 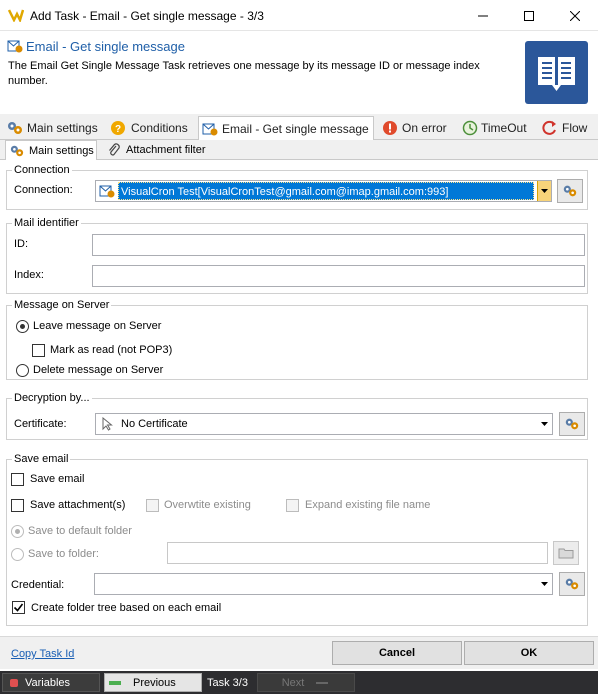 What do you see at coordinates (390, 128) in the screenshot?
I see `error-icon` at bounding box center [390, 128].